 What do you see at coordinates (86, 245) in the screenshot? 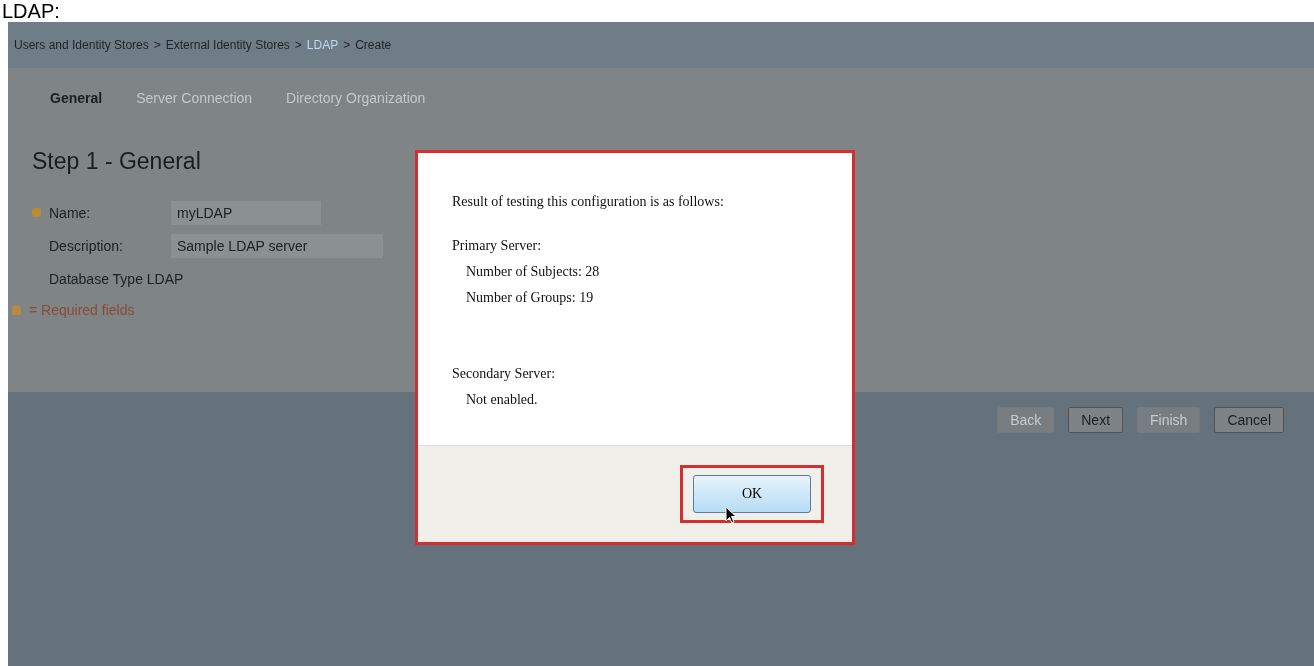
I see `field-label: Description:` at bounding box center [86, 245].